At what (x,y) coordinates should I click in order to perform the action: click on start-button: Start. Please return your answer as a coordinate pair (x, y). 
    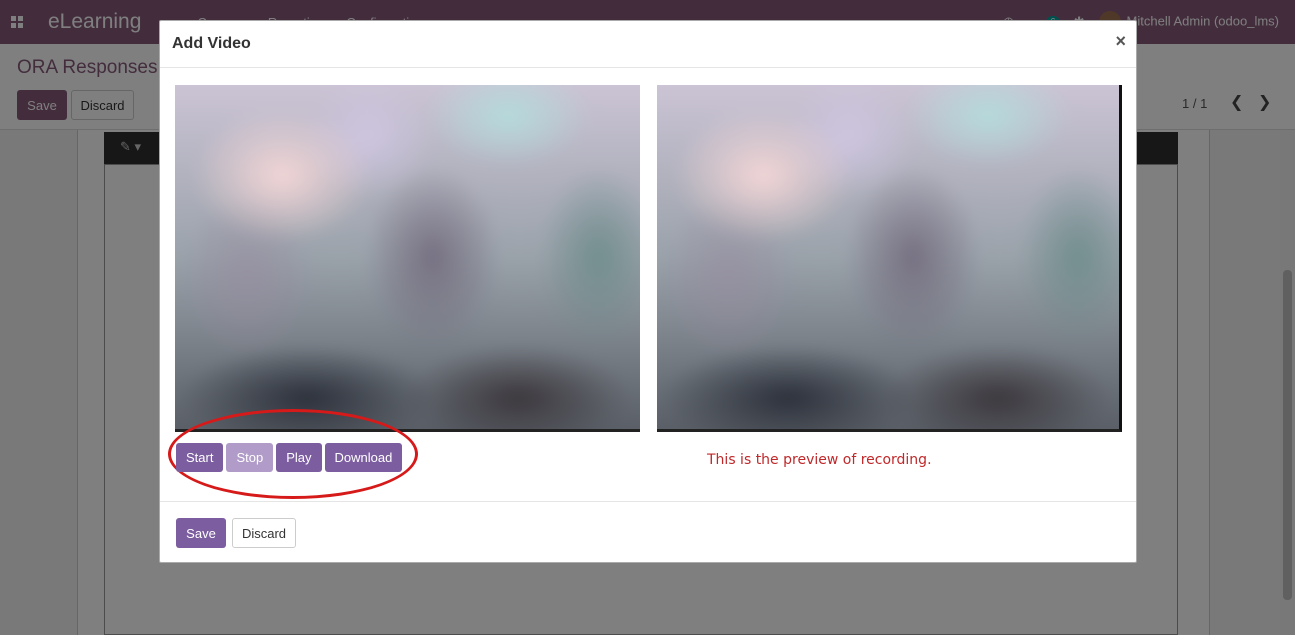
    Looking at the image, I should click on (200, 457).